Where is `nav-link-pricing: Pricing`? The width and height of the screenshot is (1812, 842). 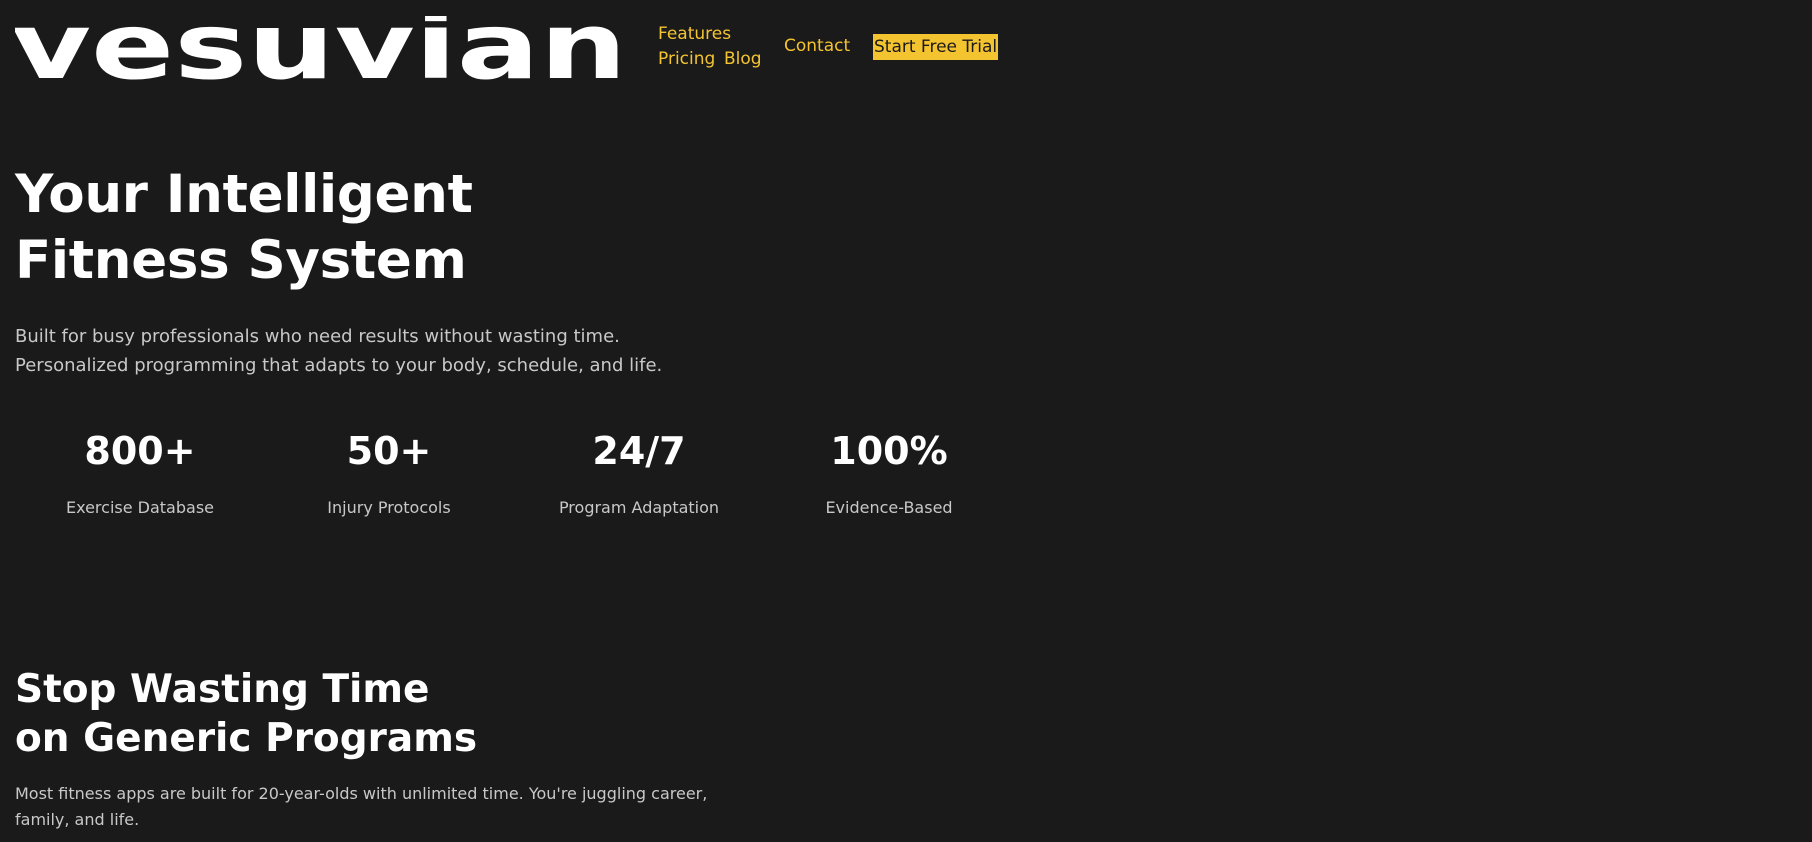 nav-link-pricing: Pricing is located at coordinates (686, 59).